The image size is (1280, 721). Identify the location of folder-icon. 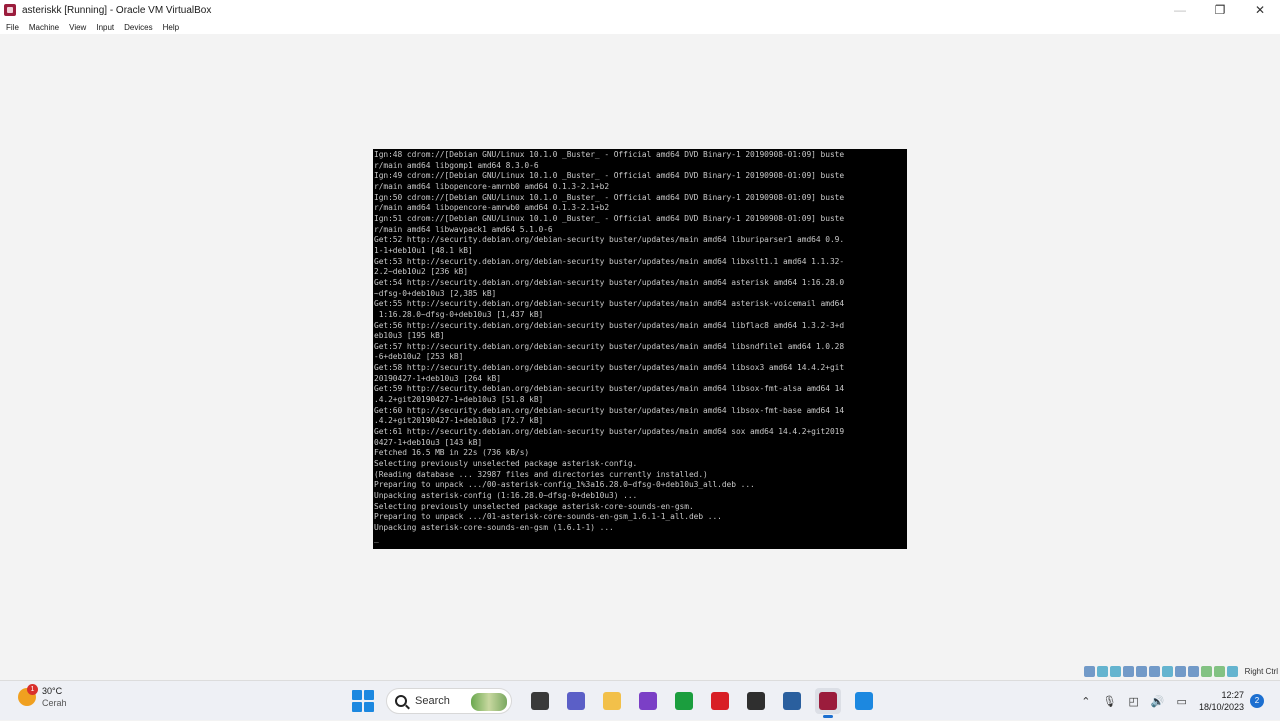
(612, 701).